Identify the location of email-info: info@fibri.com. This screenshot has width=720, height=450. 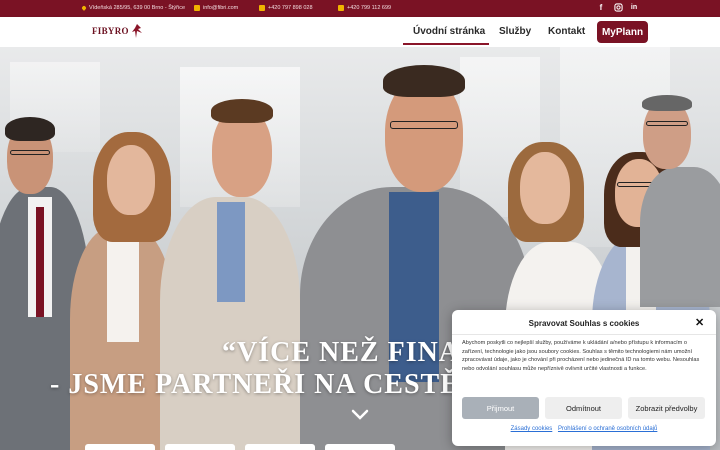
(216, 8).